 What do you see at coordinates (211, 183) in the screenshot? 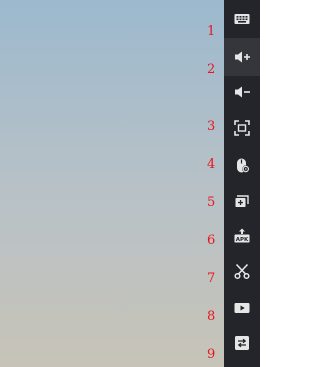
I see `annotation-numbers: 1 2 3 4 5 6 7 8 9` at bounding box center [211, 183].